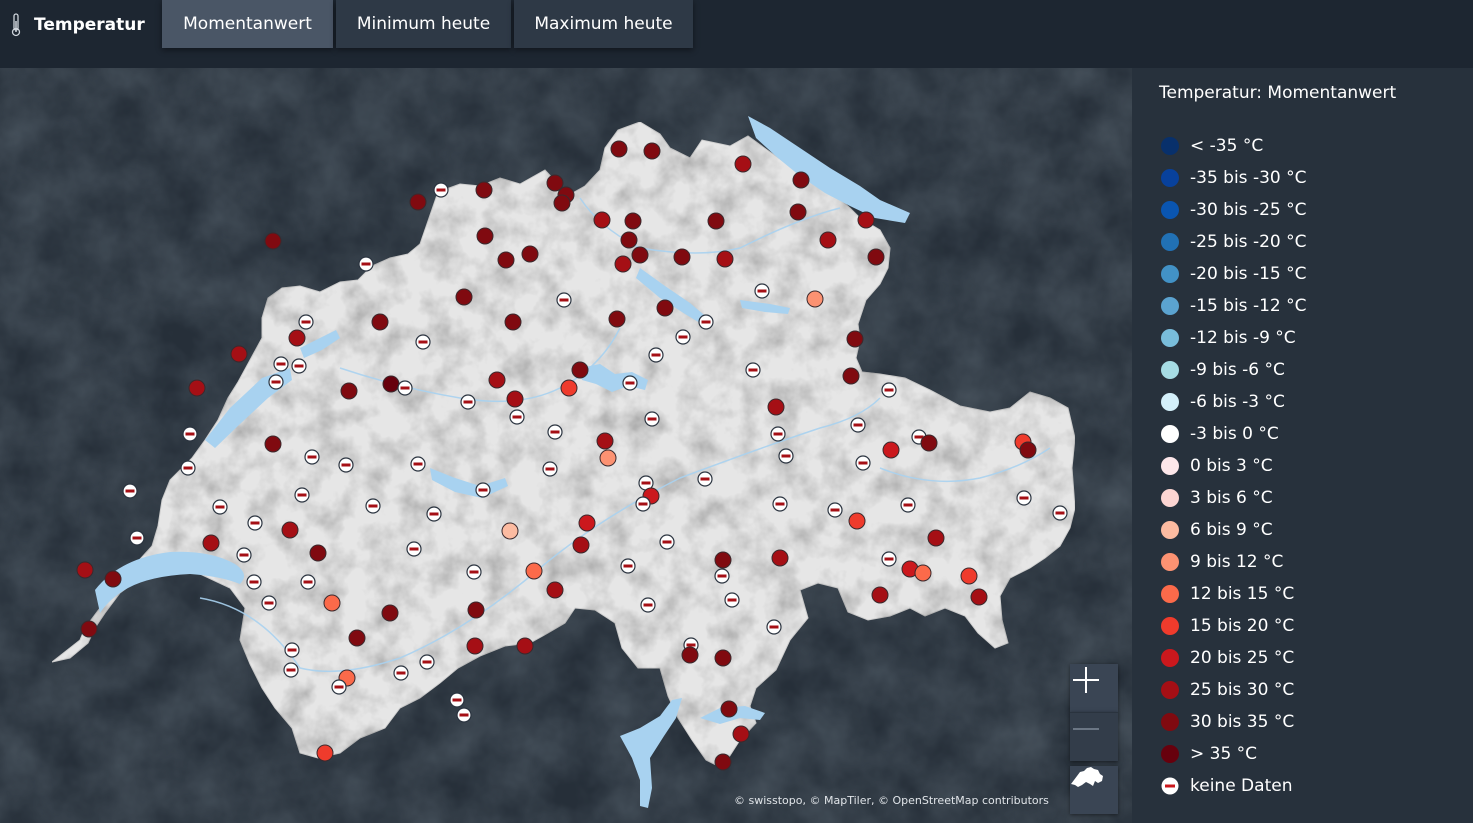 The width and height of the screenshot is (1473, 823). Describe the element at coordinates (1094, 790) in the screenshot. I see `reset-view-button` at that location.